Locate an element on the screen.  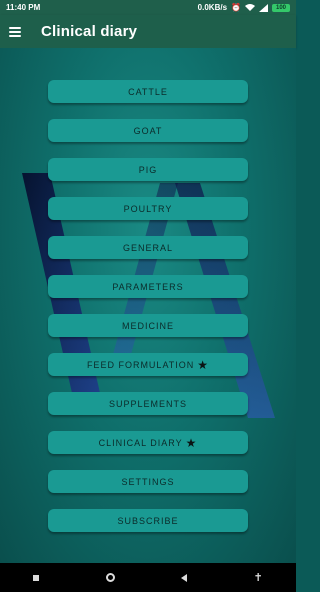
app-bar: Clinical diary is located at coordinates (148, 31).